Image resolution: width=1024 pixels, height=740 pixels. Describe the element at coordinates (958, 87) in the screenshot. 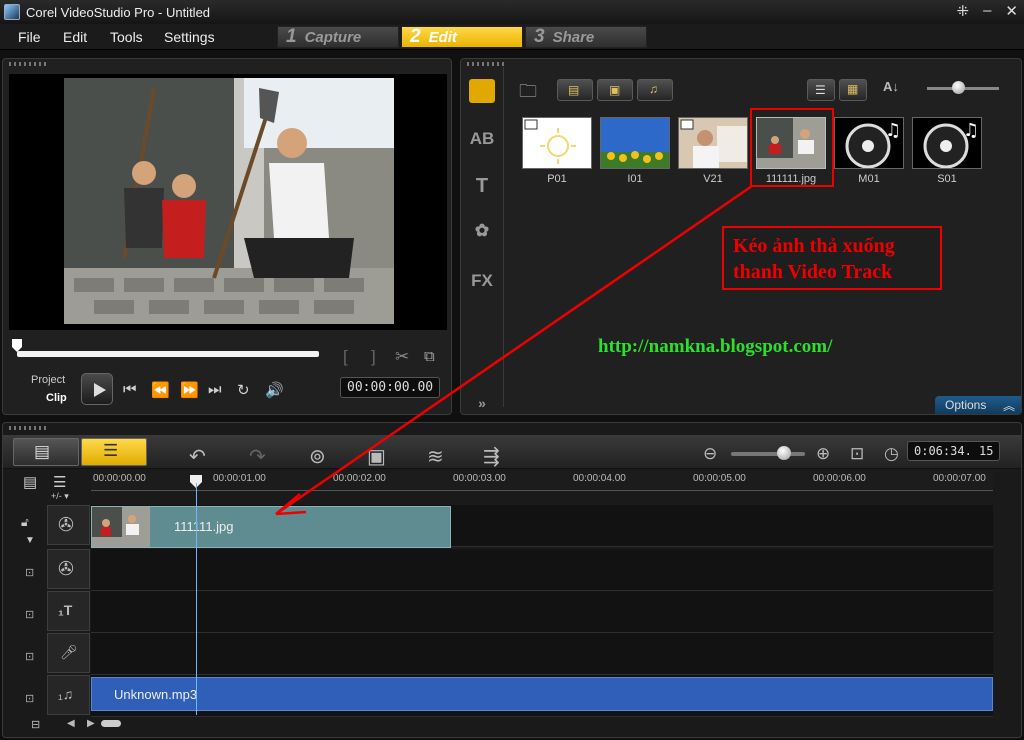

I see `thumbnail-size-knob` at that location.